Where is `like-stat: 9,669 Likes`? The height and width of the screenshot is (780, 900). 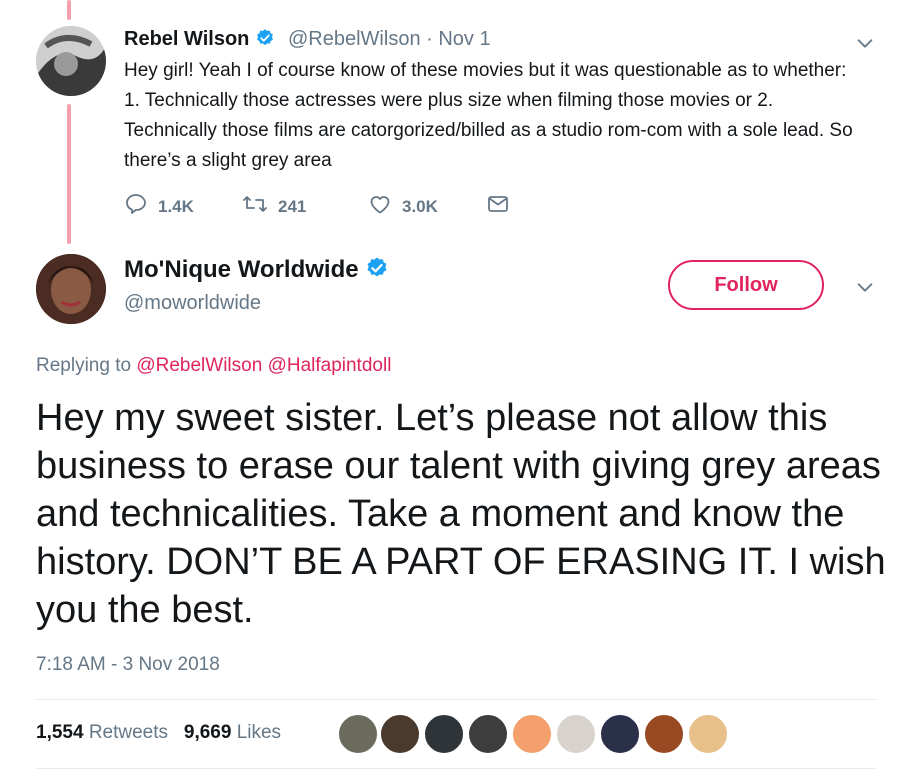
like-stat: 9,669 Likes is located at coordinates (232, 732).